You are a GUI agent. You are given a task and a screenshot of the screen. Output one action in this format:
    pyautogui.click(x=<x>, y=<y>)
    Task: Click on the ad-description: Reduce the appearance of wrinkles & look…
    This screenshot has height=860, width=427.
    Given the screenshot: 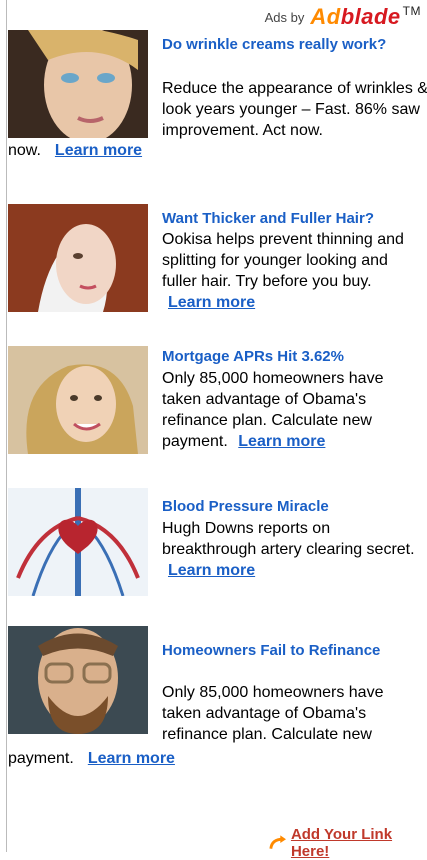 What is the action you would take?
    pyautogui.click(x=294, y=109)
    